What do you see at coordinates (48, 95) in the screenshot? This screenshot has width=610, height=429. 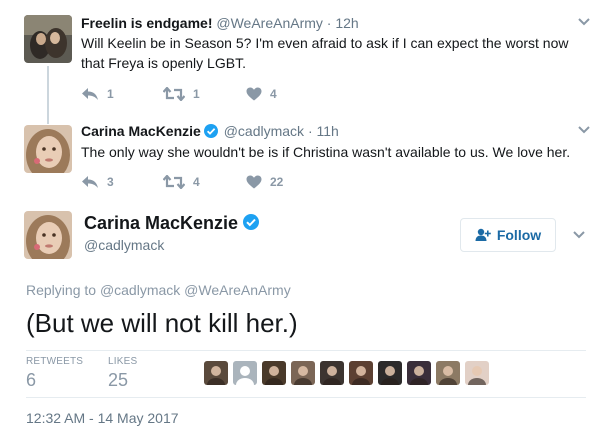 I see `thread-connector` at bounding box center [48, 95].